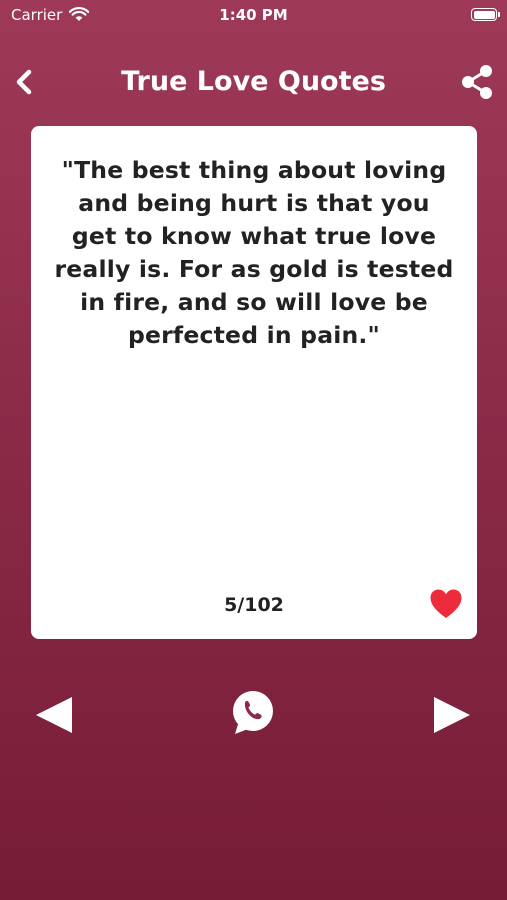 This screenshot has width=507, height=900. I want to click on heart-icon, so click(446, 603).